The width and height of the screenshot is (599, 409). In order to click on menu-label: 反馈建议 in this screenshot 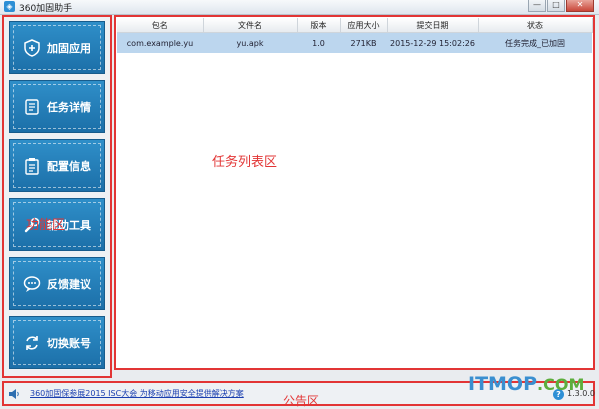, I will do `click(69, 284)`.